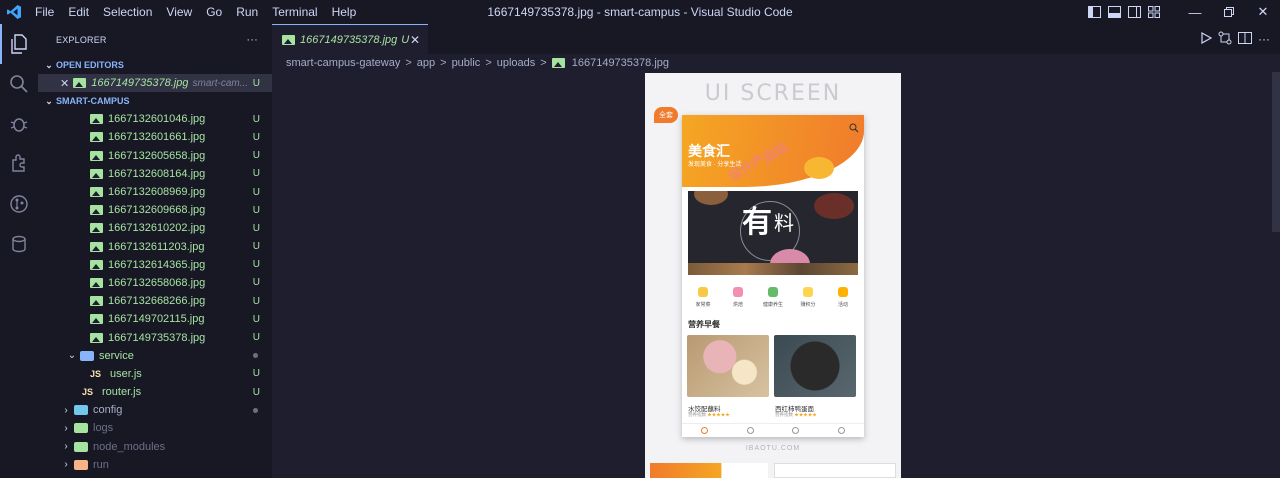 This screenshot has width=1280, height=478. I want to click on file-item: 1667149702115.jpg U, so click(155, 319).